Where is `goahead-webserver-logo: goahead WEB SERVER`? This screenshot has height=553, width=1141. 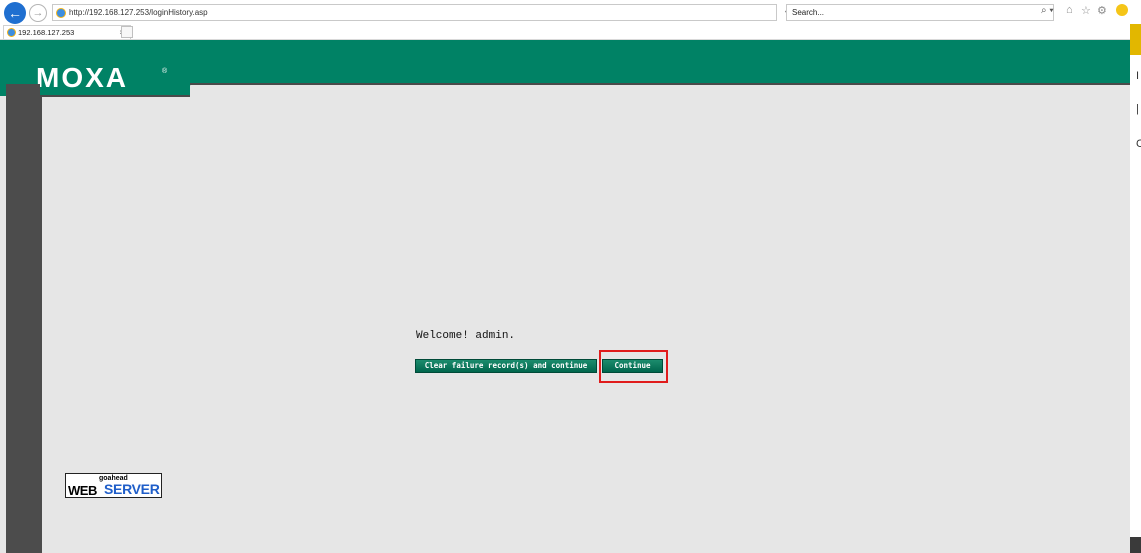
goahead-webserver-logo: goahead WEB SERVER is located at coordinates (113, 485).